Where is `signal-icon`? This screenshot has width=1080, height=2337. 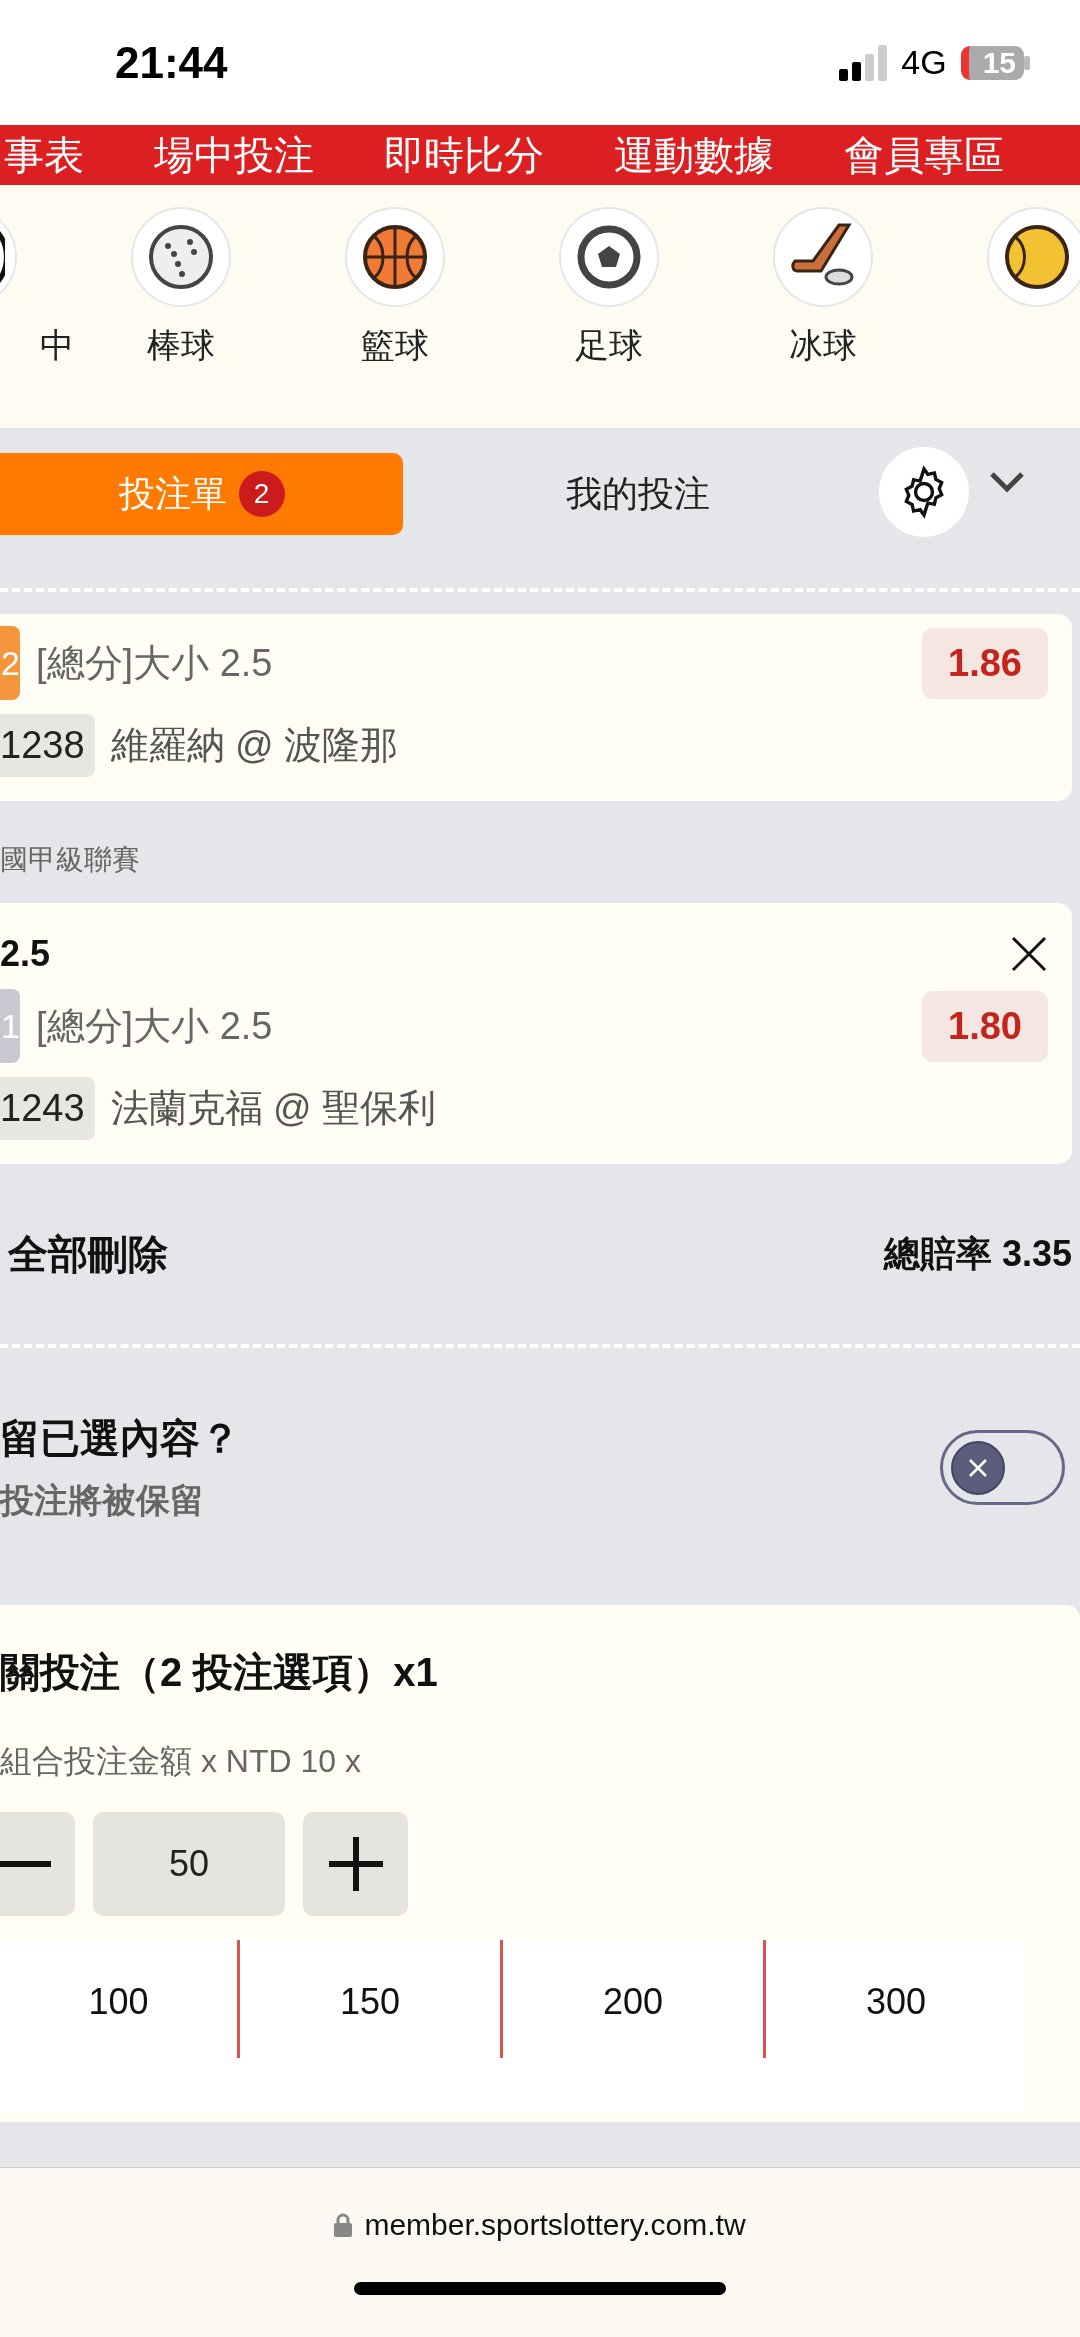 signal-icon is located at coordinates (863, 62).